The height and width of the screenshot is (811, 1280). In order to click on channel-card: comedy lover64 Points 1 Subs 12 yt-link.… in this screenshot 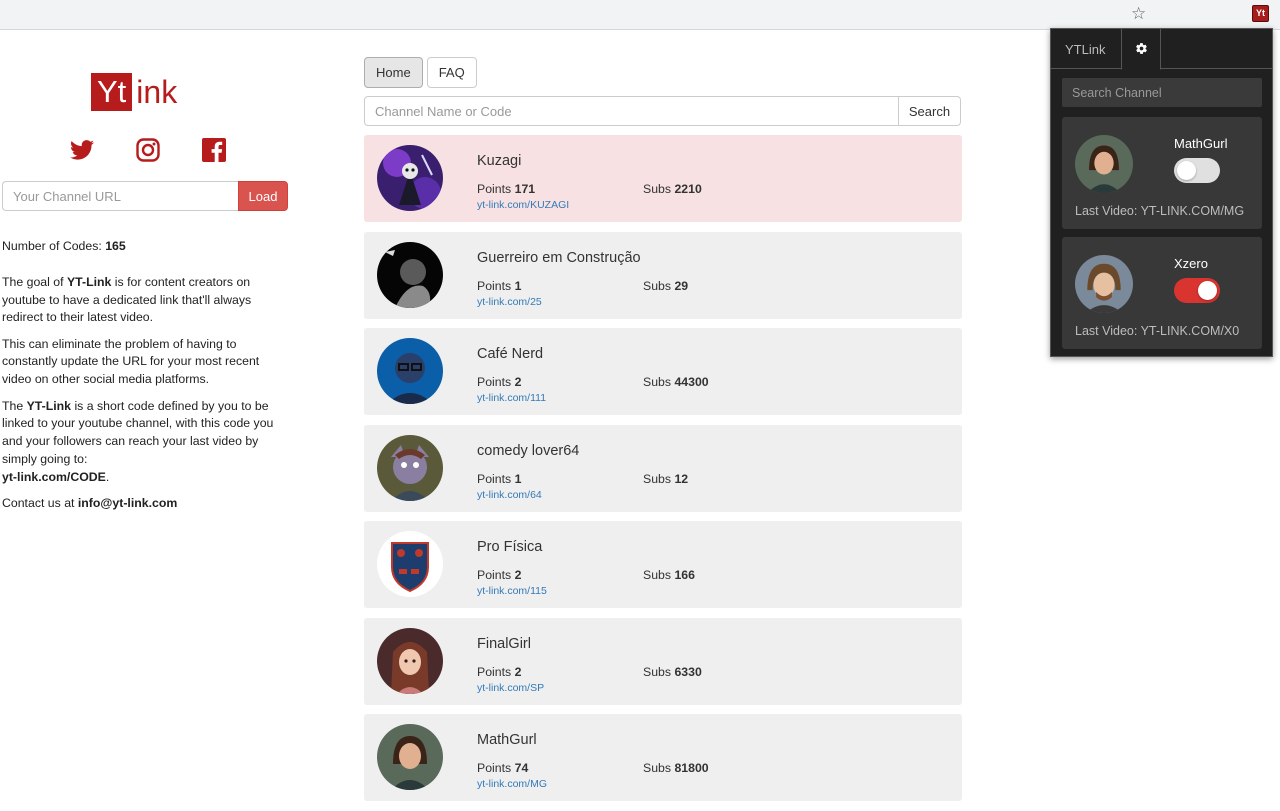, I will do `click(663, 468)`.